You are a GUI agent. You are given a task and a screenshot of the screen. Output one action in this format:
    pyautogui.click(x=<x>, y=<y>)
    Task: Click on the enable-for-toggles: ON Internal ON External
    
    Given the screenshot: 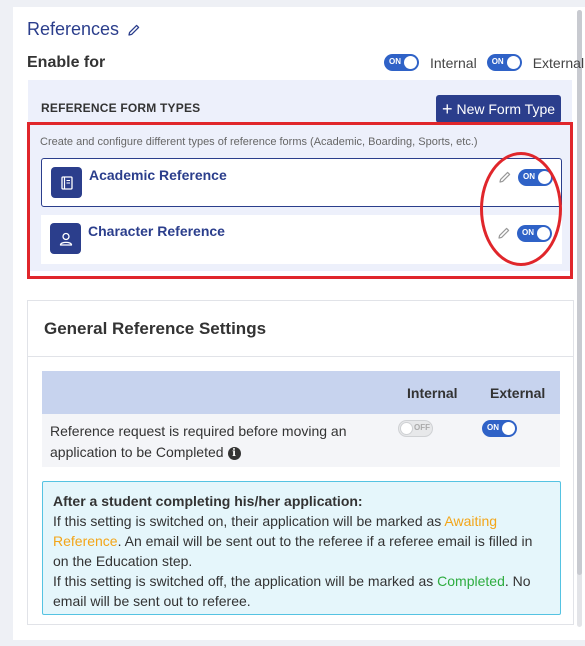 What is the action you would take?
    pyautogui.click(x=484, y=62)
    